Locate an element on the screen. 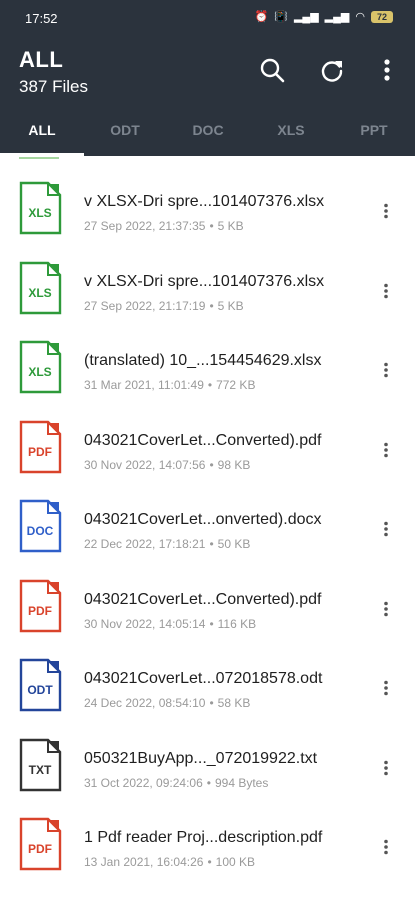 The height and width of the screenshot is (900, 415). refresh-icon is located at coordinates (332, 71).